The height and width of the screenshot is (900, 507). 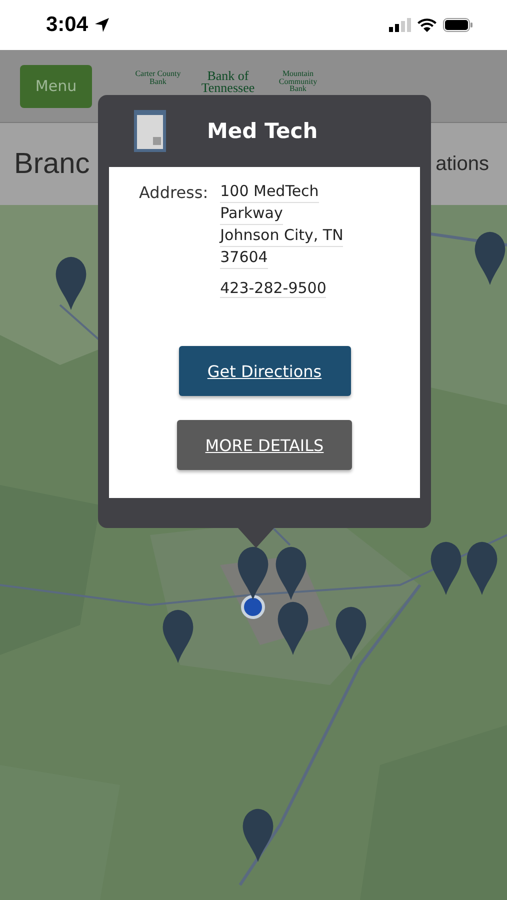 What do you see at coordinates (173, 193) in the screenshot?
I see `address-label: Address:` at bounding box center [173, 193].